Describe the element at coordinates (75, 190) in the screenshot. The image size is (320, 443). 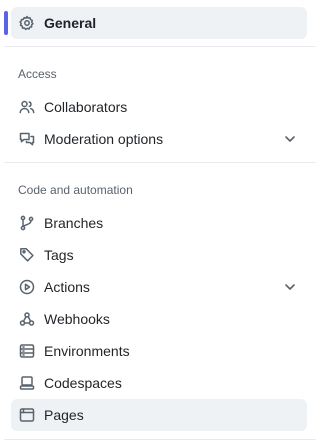
I see `section-heading-code-and-automation: Code and automation` at that location.